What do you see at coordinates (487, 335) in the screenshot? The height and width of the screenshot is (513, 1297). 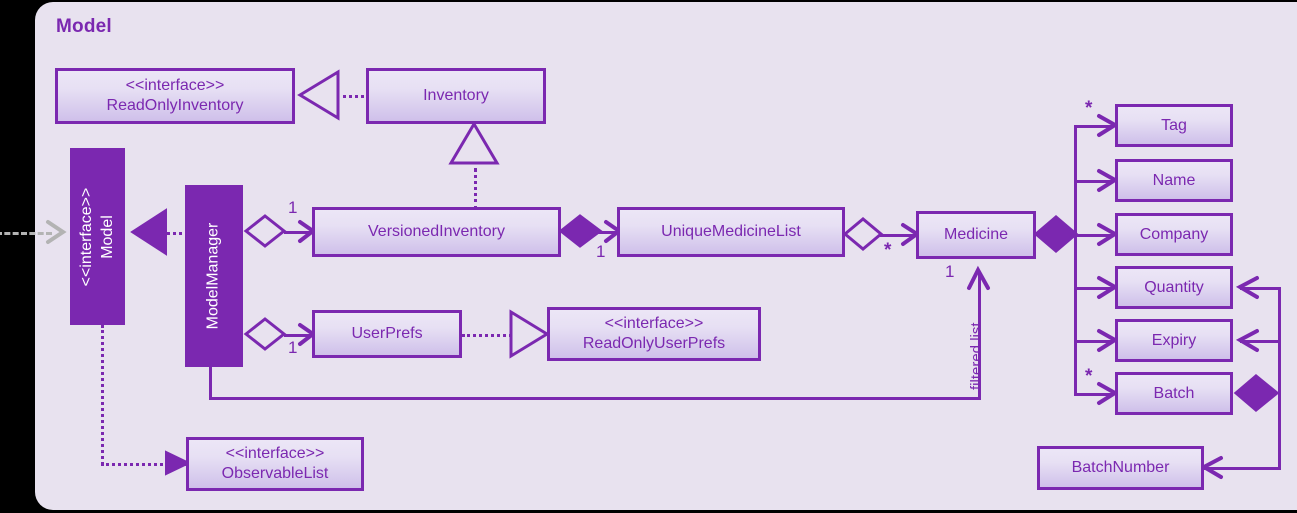 I see `userprefs-realizes-readonlyuserprefs-line` at bounding box center [487, 335].